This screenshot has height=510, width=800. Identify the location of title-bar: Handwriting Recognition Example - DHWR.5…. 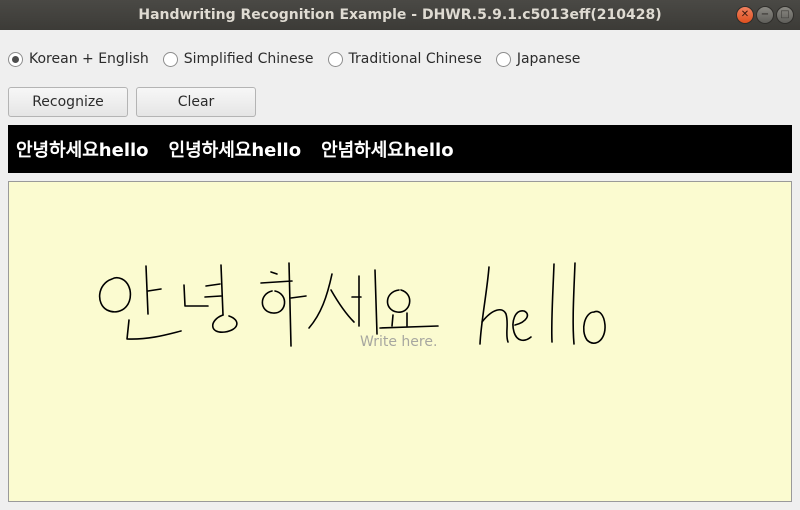
(400, 15).